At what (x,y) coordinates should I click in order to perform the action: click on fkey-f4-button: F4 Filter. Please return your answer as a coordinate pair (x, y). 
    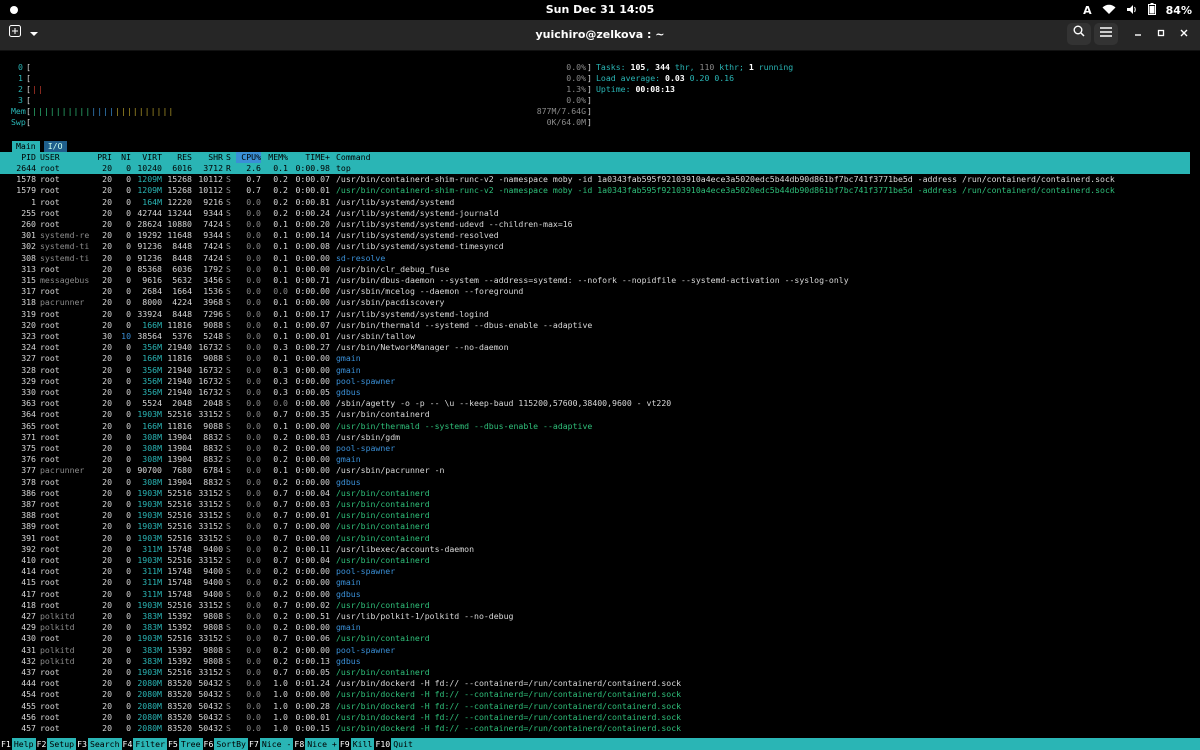
    Looking at the image, I should click on (144, 744).